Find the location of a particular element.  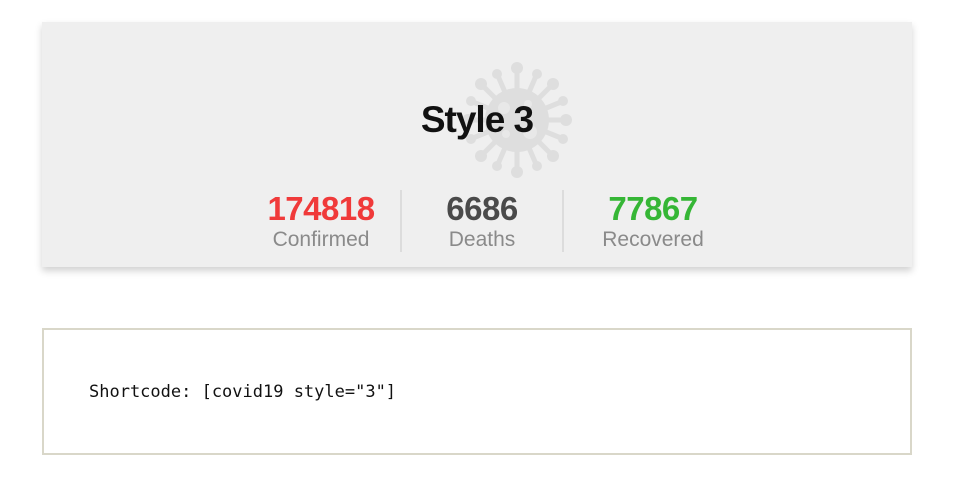

stat-deaths: 6686 Deaths is located at coordinates (482, 221).